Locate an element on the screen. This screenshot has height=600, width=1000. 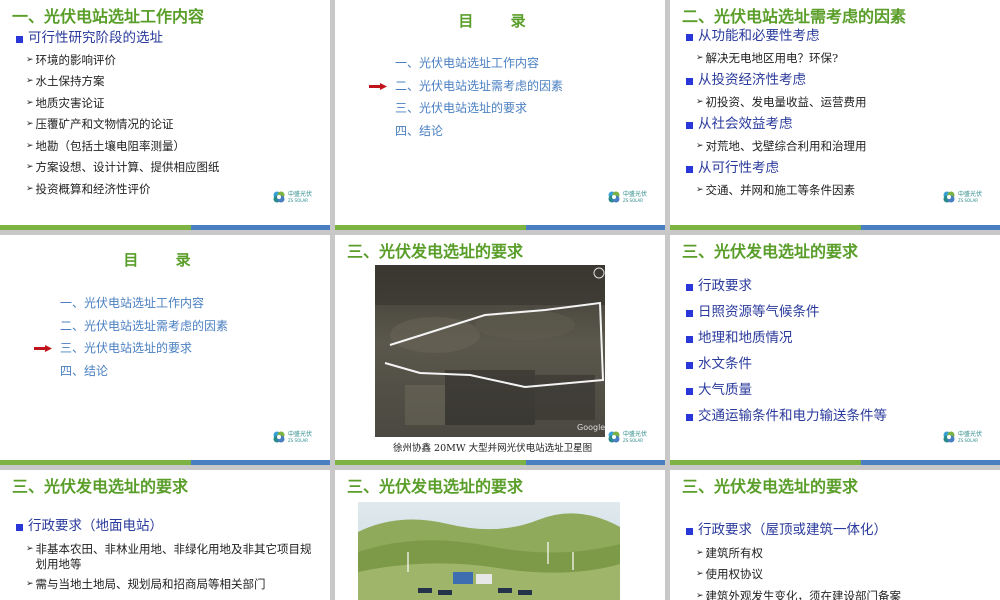
bullet-heading: 可行性研究阶段的选址 is located at coordinates (117, 39).